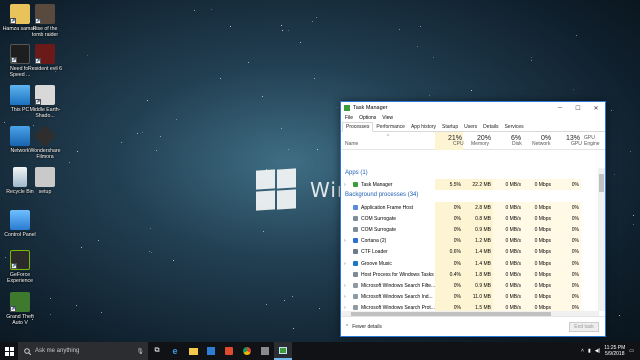  I want to click on tab-app-history: App history, so click(423, 127).